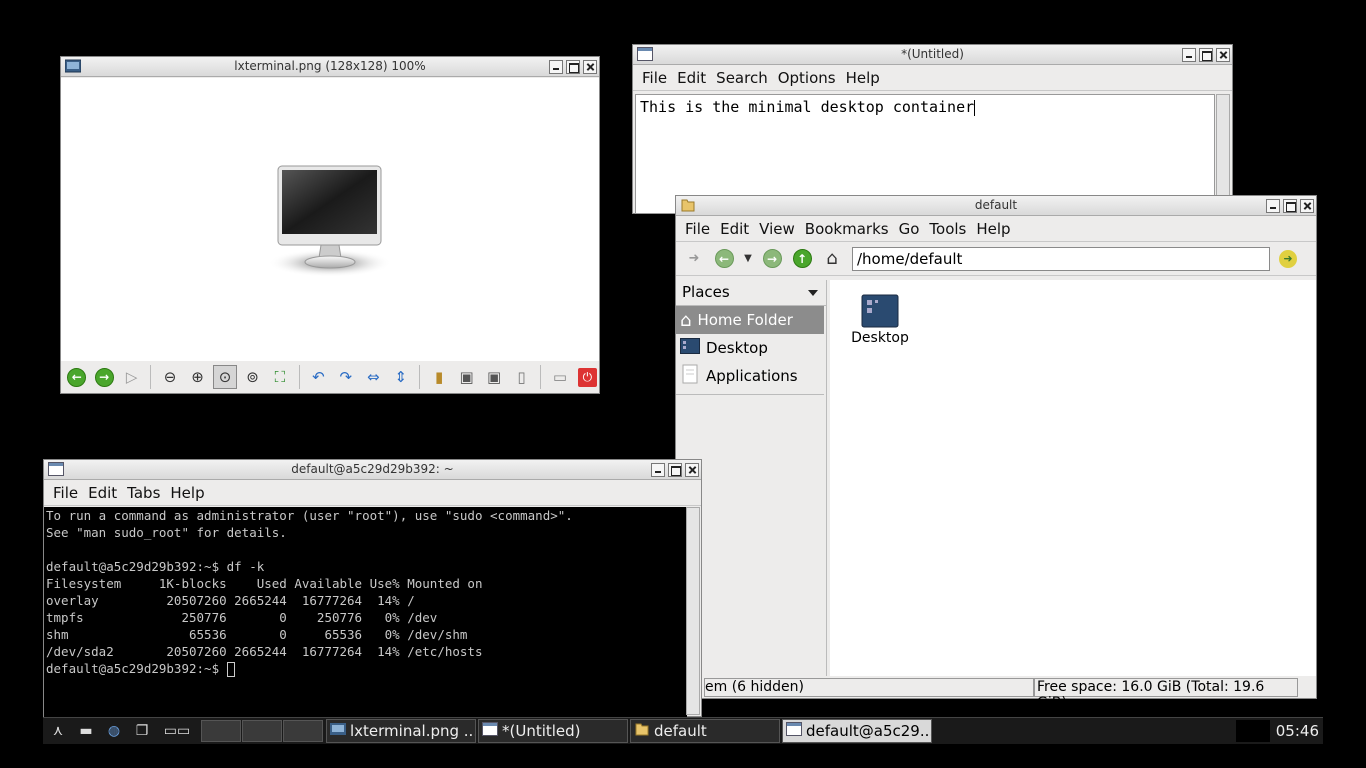 This screenshot has width=1366, height=768. I want to click on window-list-icon: ❐, so click(142, 731).